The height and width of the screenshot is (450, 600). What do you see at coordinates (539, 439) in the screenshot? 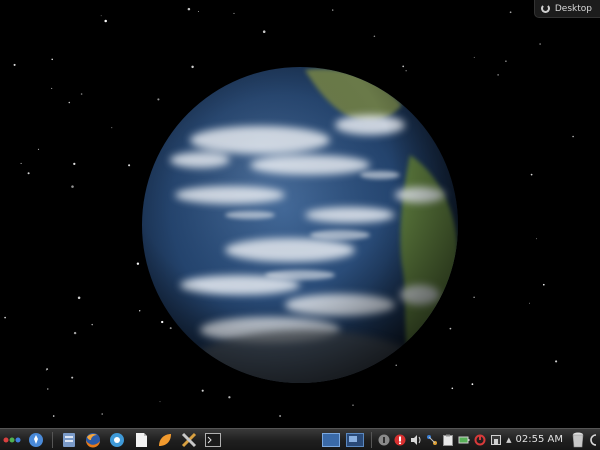
I see `panel-clock: 02:55 AM` at bounding box center [539, 439].